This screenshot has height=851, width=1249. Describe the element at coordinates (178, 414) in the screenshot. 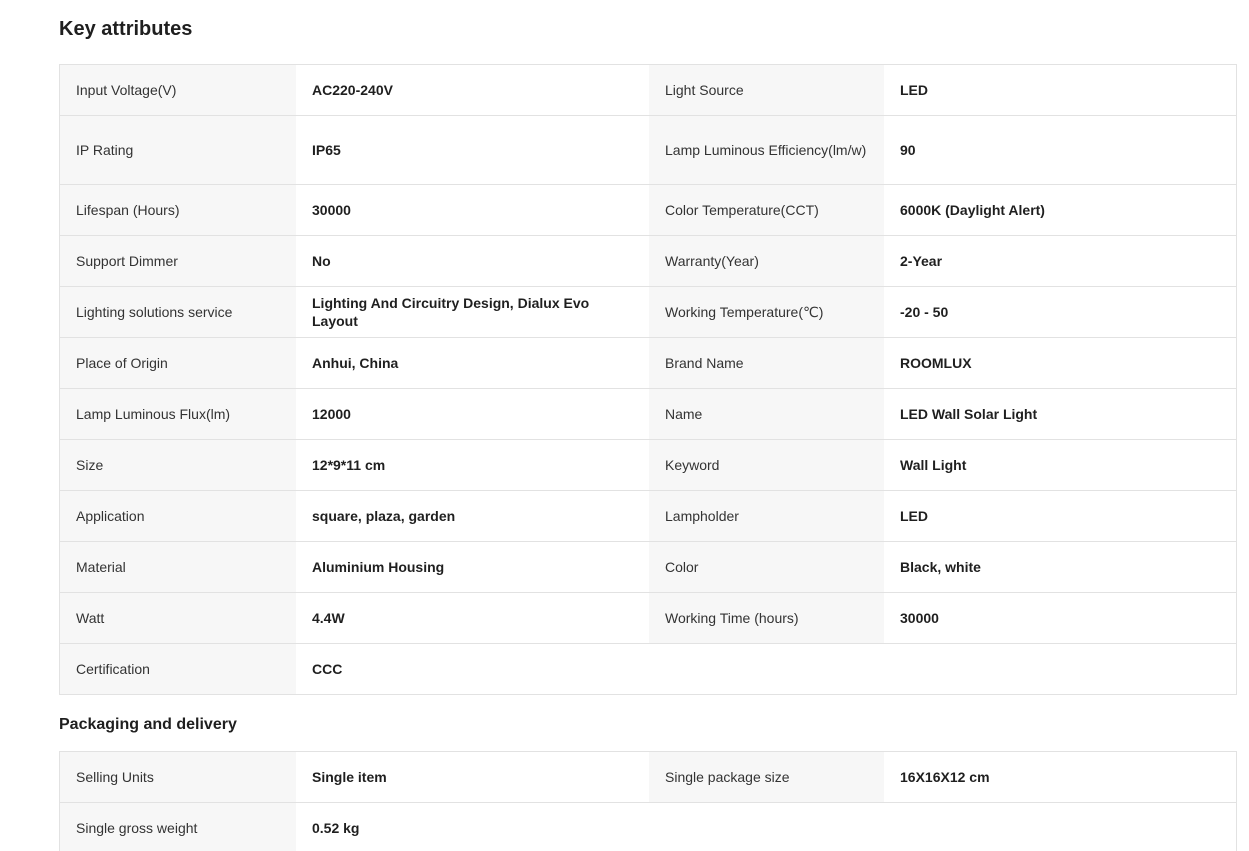

I see `attribute-label: Lamp Luminous Flux(lm)` at that location.